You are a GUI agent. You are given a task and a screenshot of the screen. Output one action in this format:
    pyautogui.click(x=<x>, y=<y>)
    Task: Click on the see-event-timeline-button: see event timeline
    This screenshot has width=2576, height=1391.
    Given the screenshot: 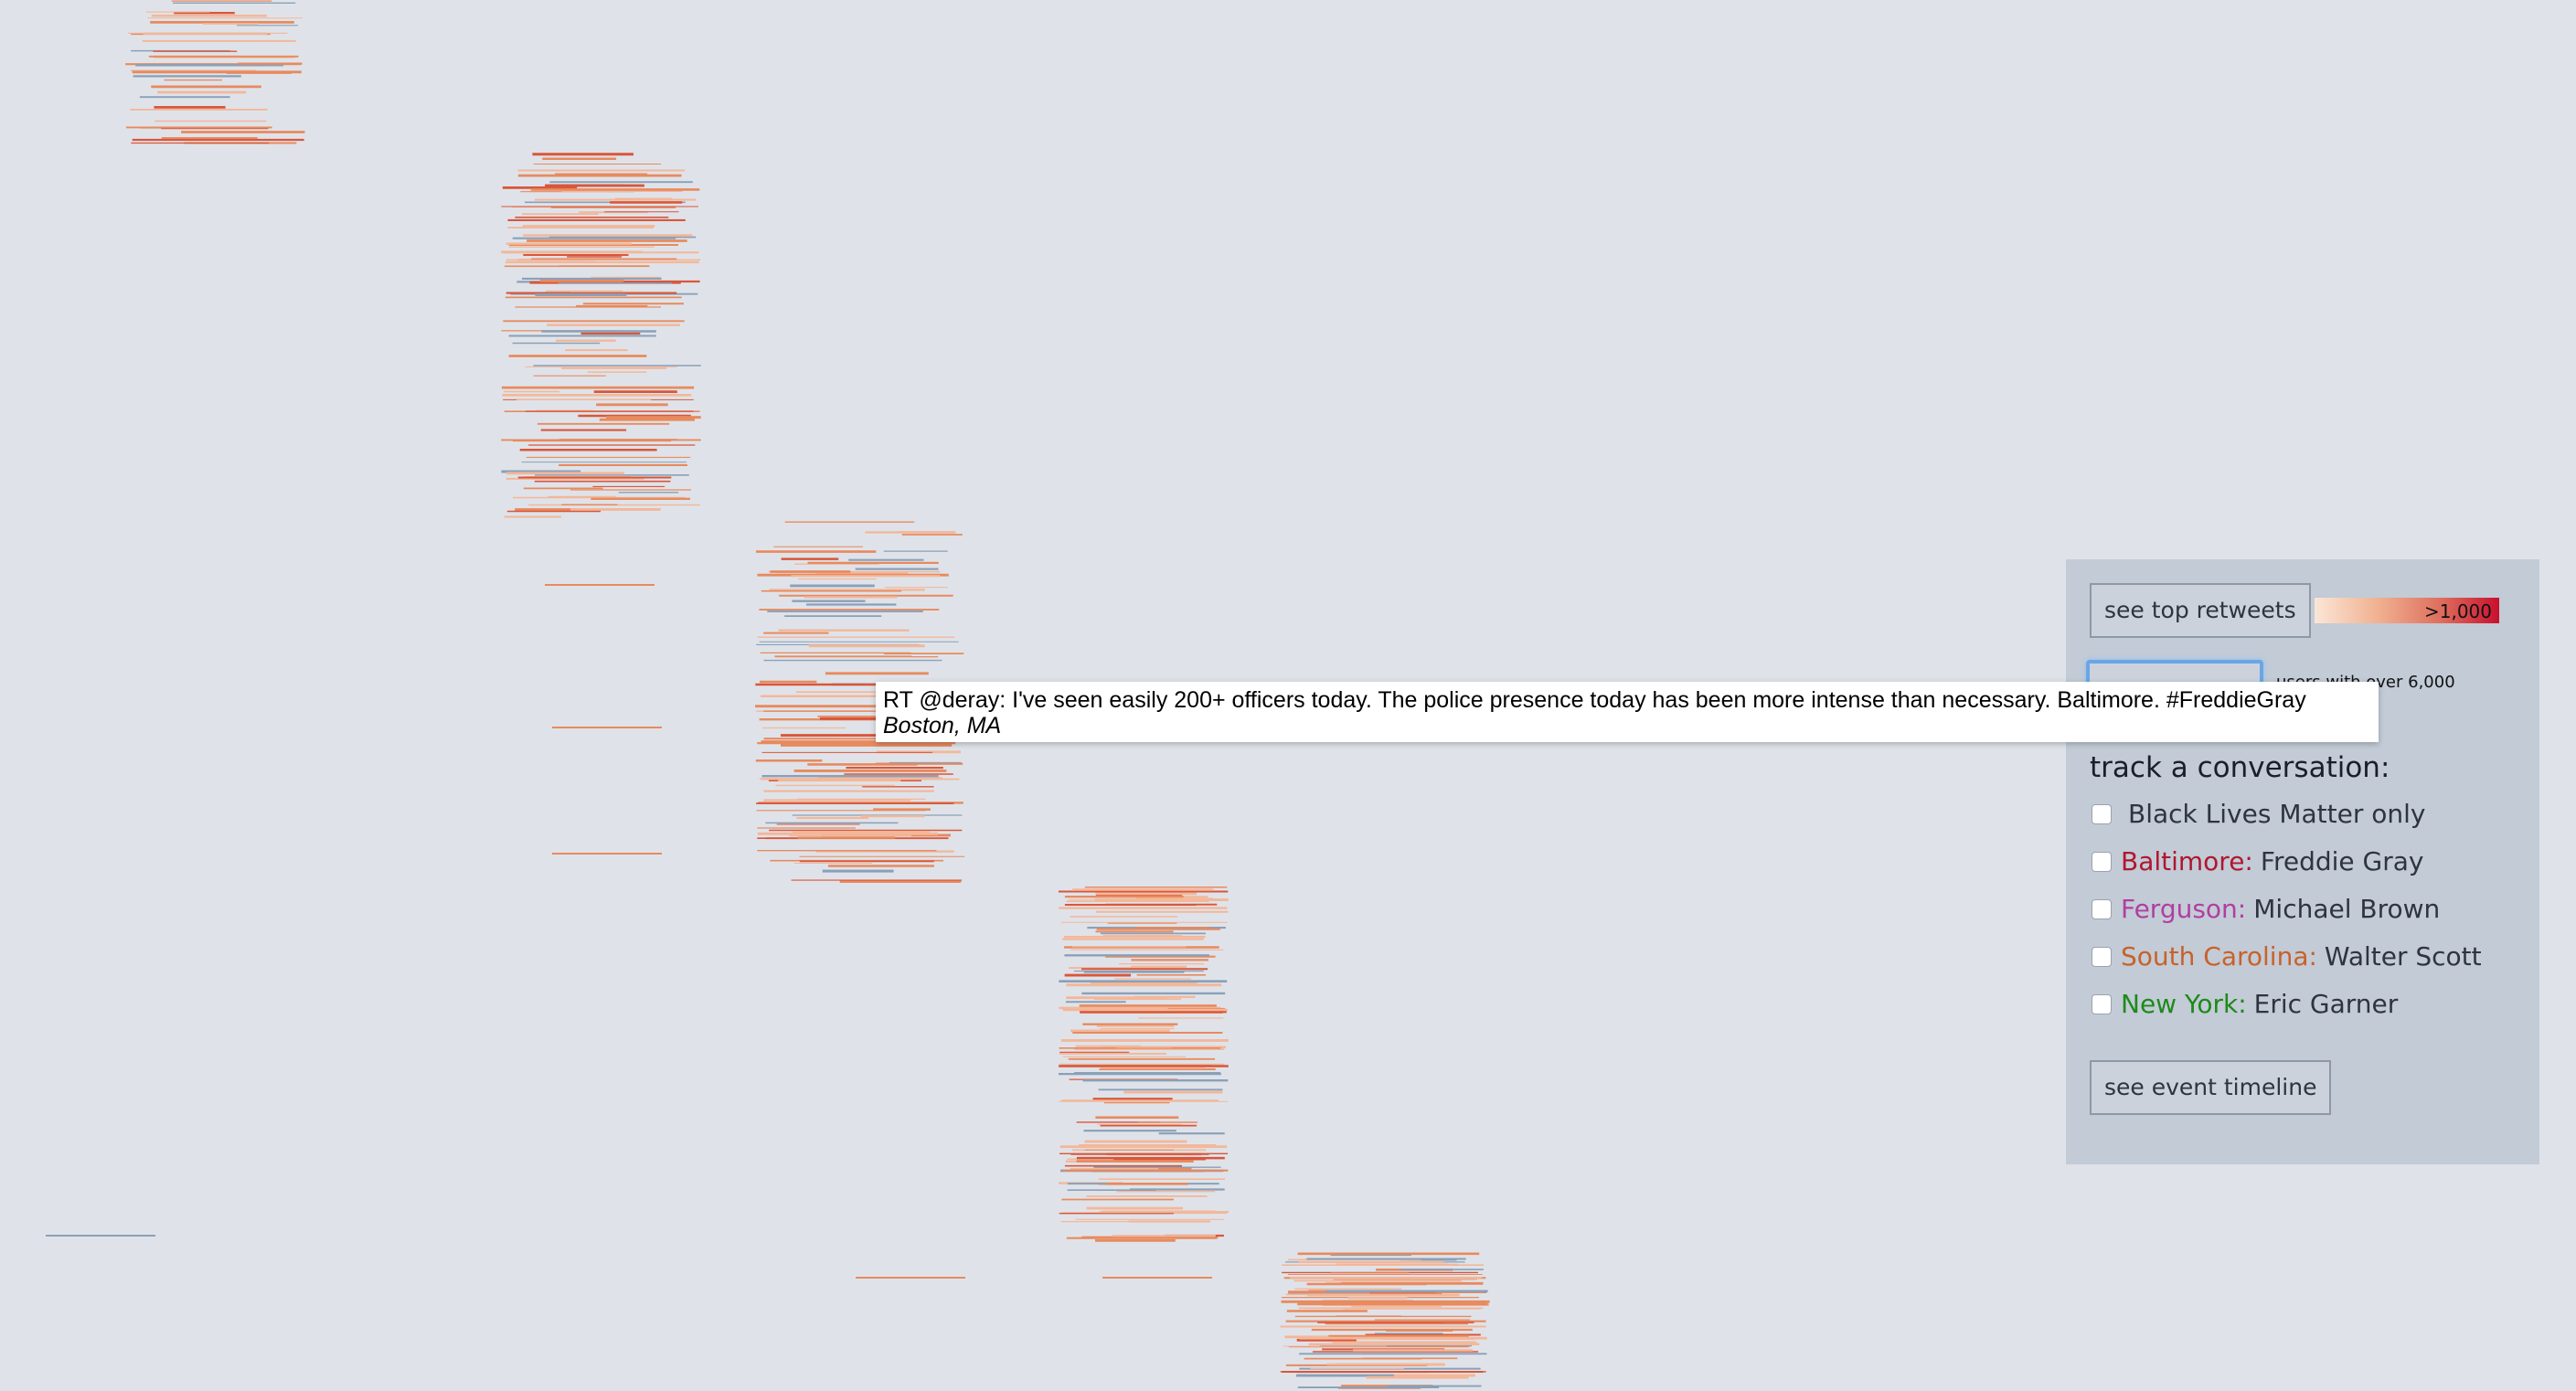 What is the action you would take?
    pyautogui.click(x=2211, y=1087)
    